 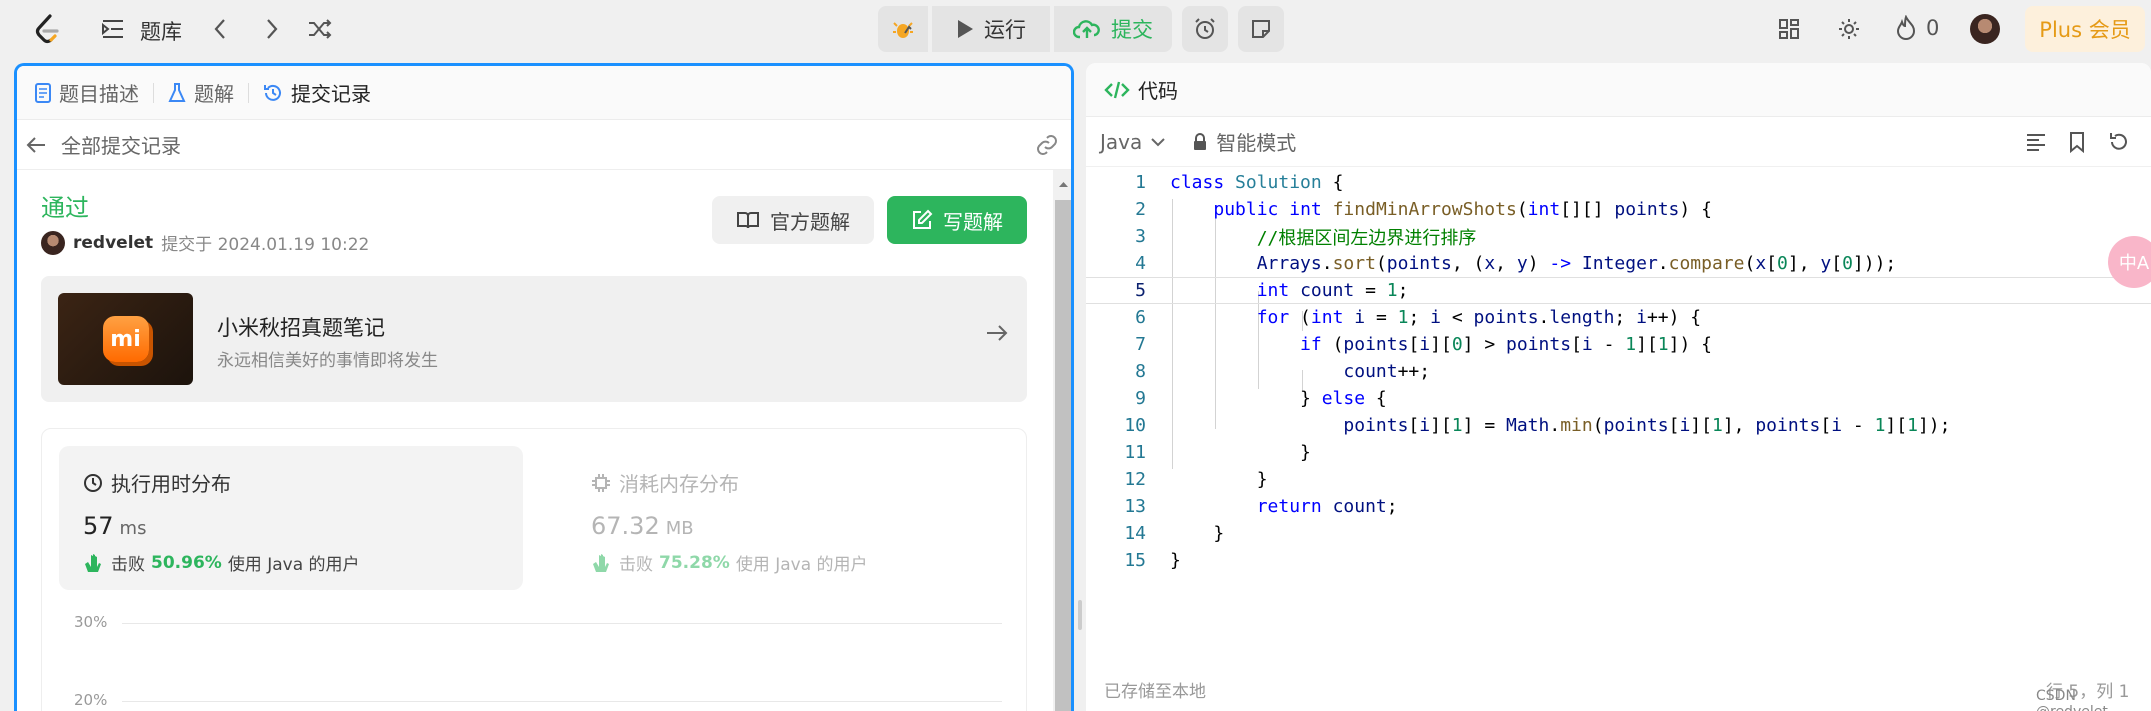 I want to click on author-name: redvelet, so click(x=113, y=243).